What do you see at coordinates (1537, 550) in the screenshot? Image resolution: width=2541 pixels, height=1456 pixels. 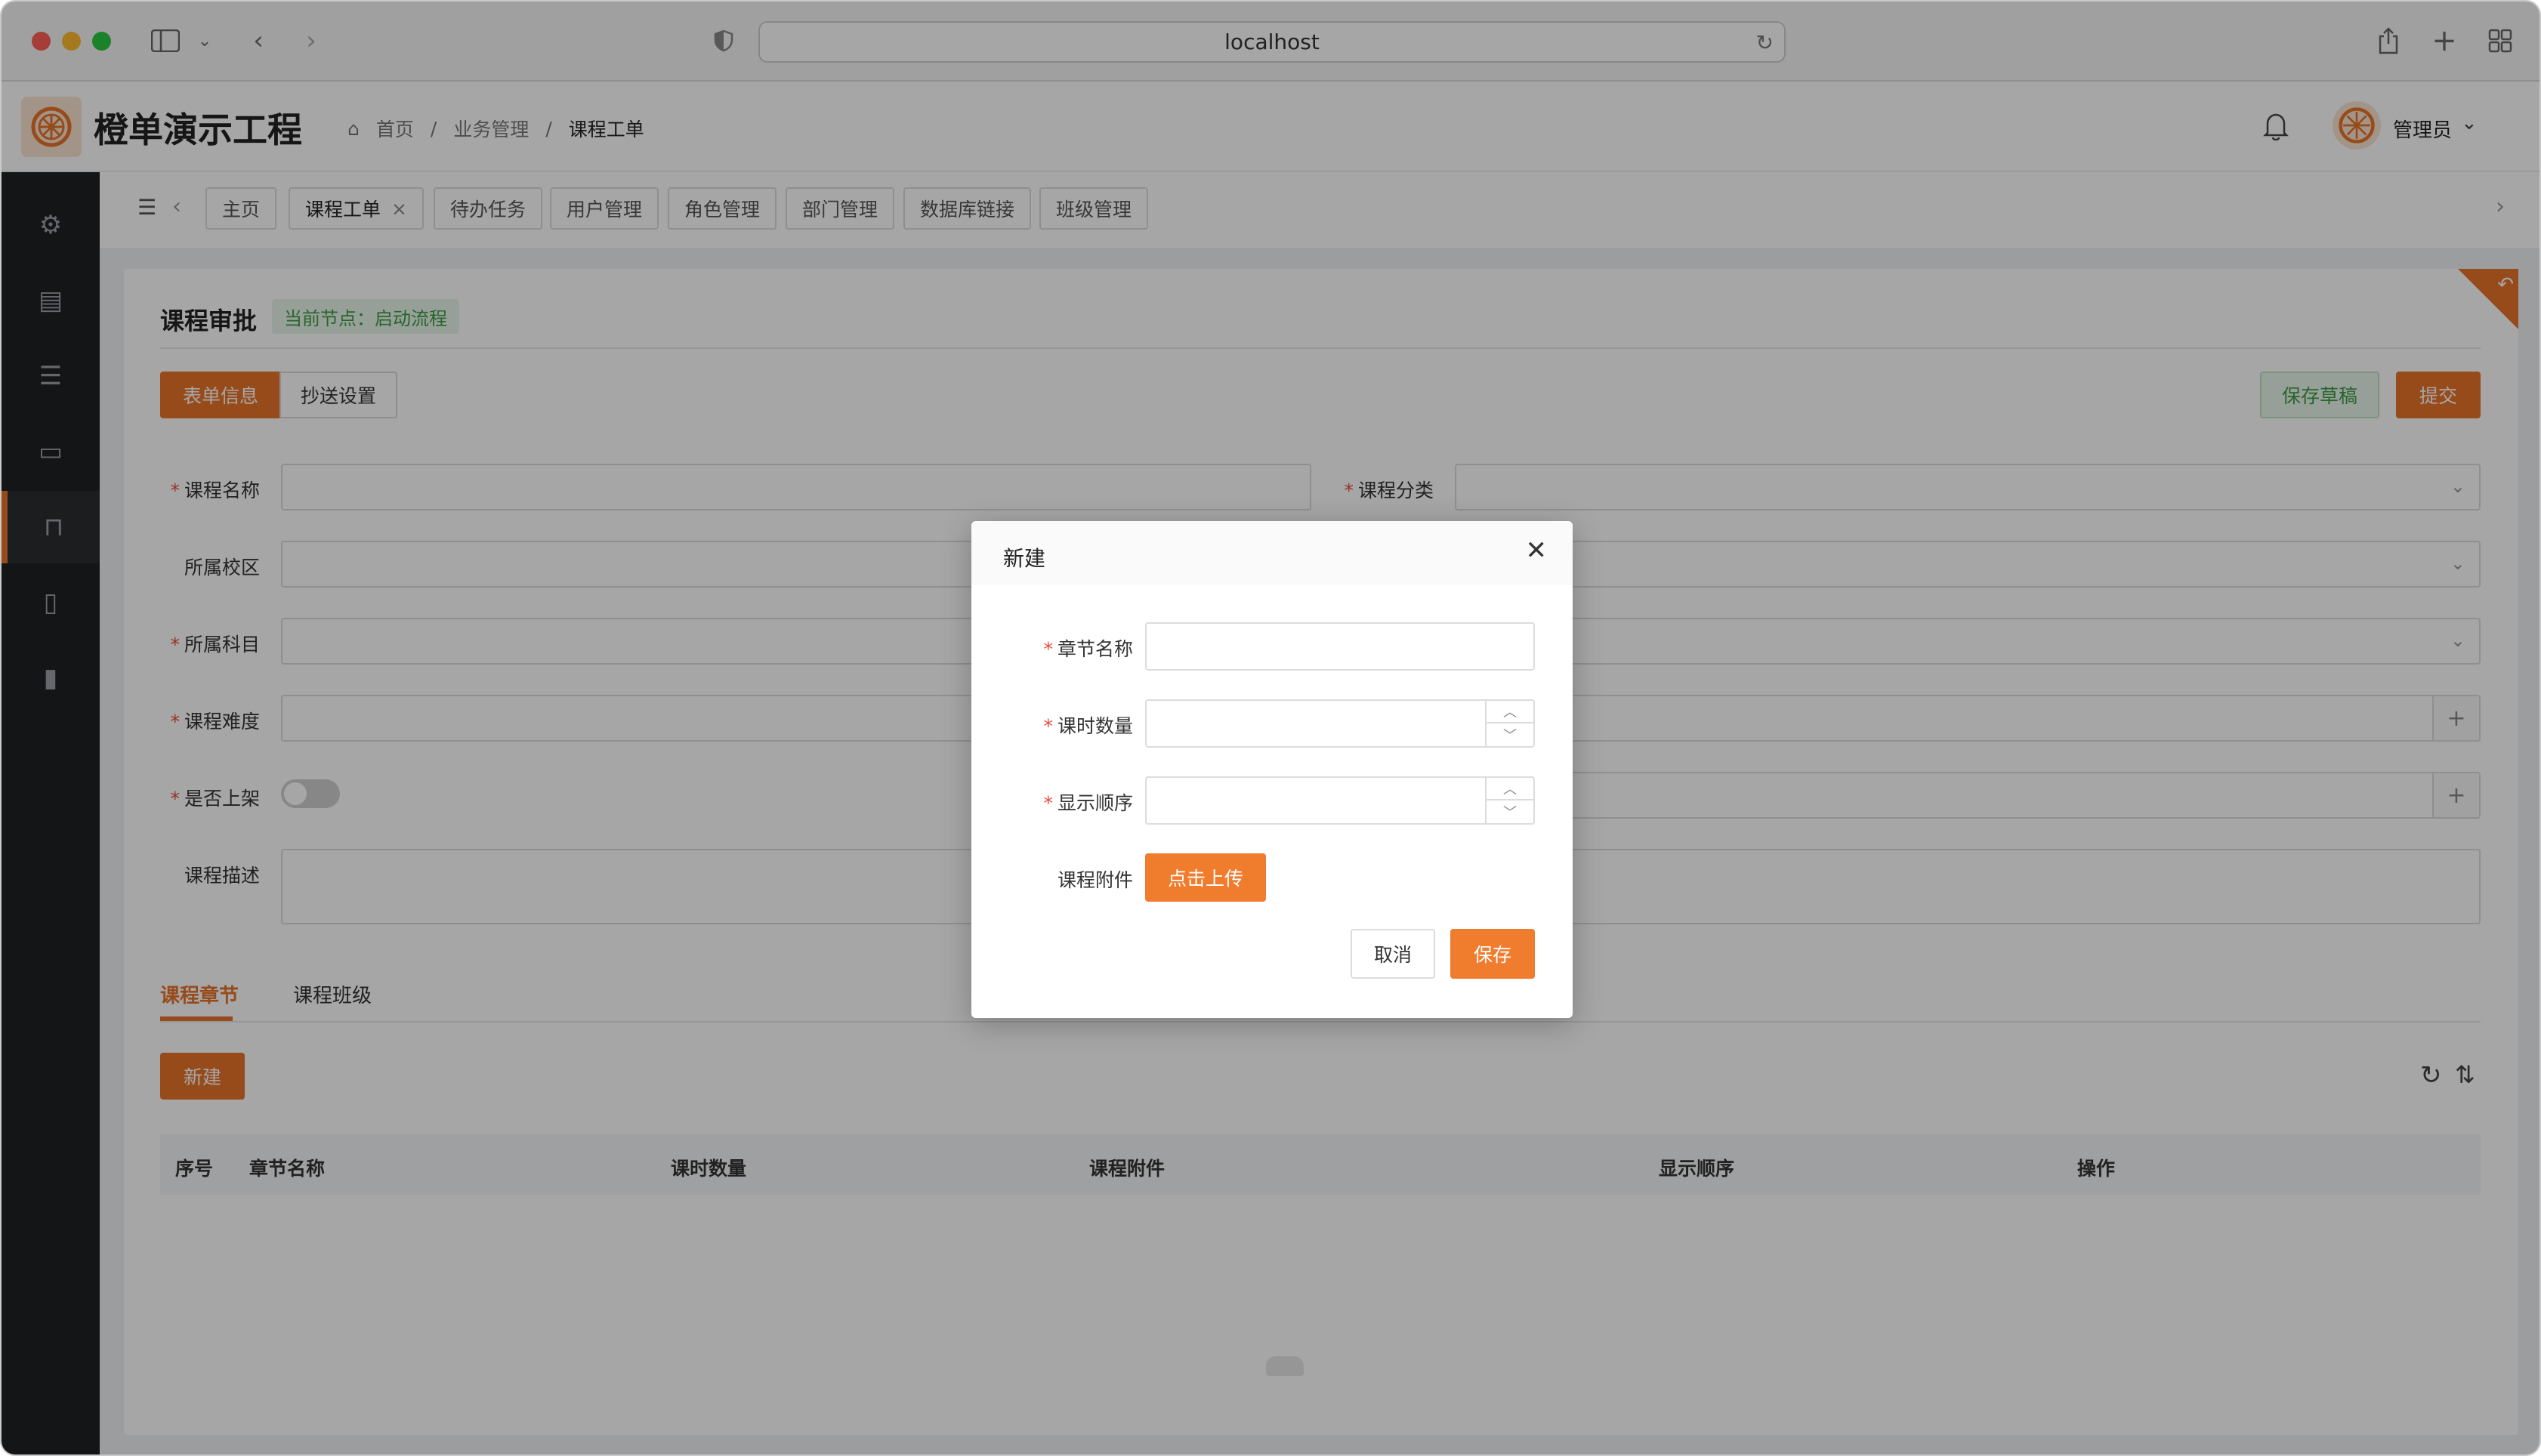 I see `close-icon: ✕` at bounding box center [1537, 550].